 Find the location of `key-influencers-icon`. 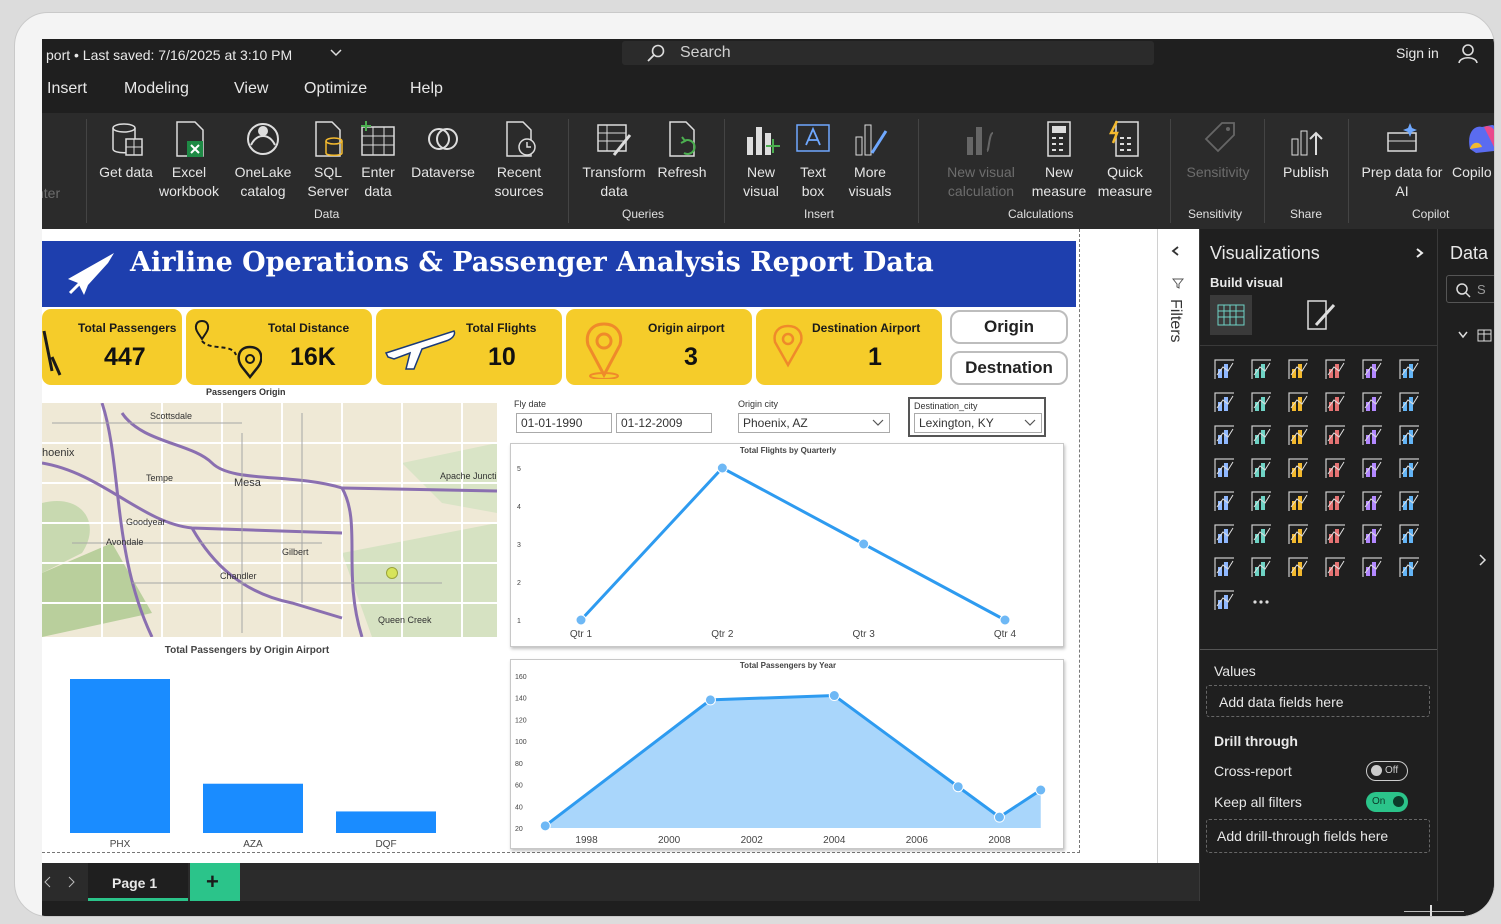

key-influencers-icon is located at coordinates (1297, 533).